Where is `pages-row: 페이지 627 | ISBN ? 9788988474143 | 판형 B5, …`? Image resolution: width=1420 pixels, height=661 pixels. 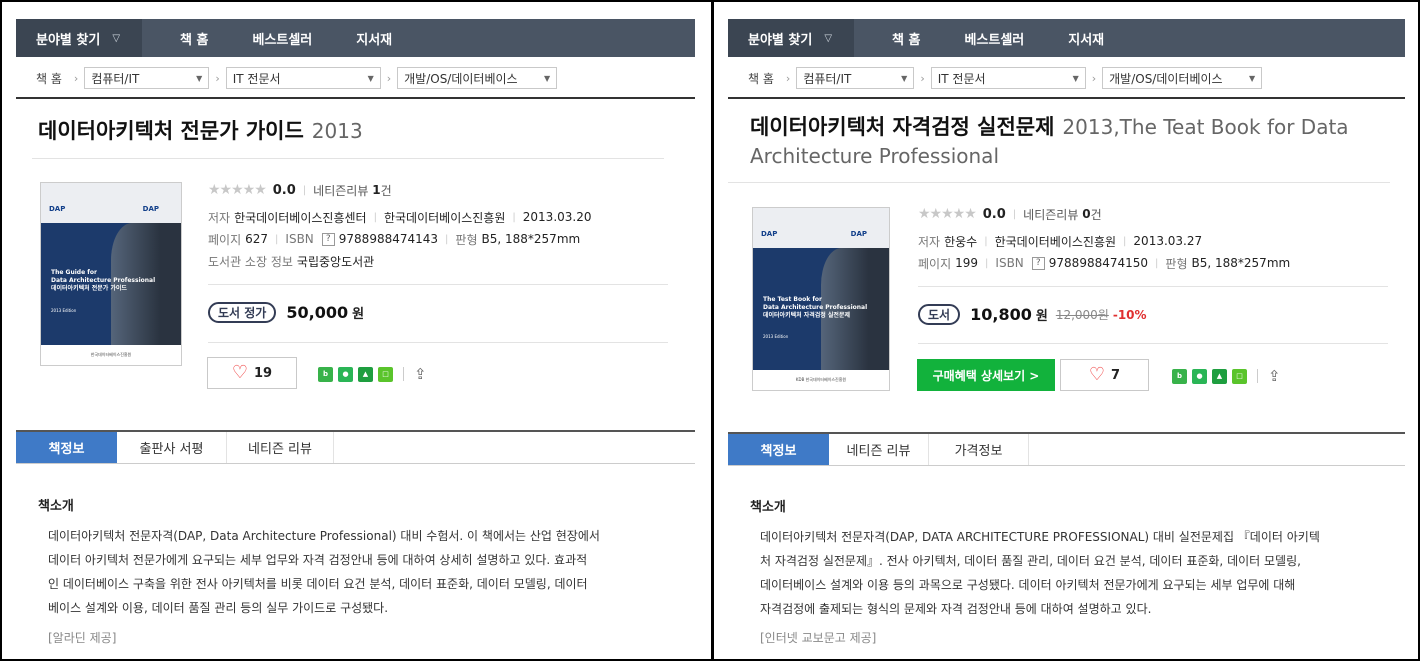 pages-row: 페이지 627 | ISBN ? 9788988474143 | 판형 B5, … is located at coordinates (400, 239).